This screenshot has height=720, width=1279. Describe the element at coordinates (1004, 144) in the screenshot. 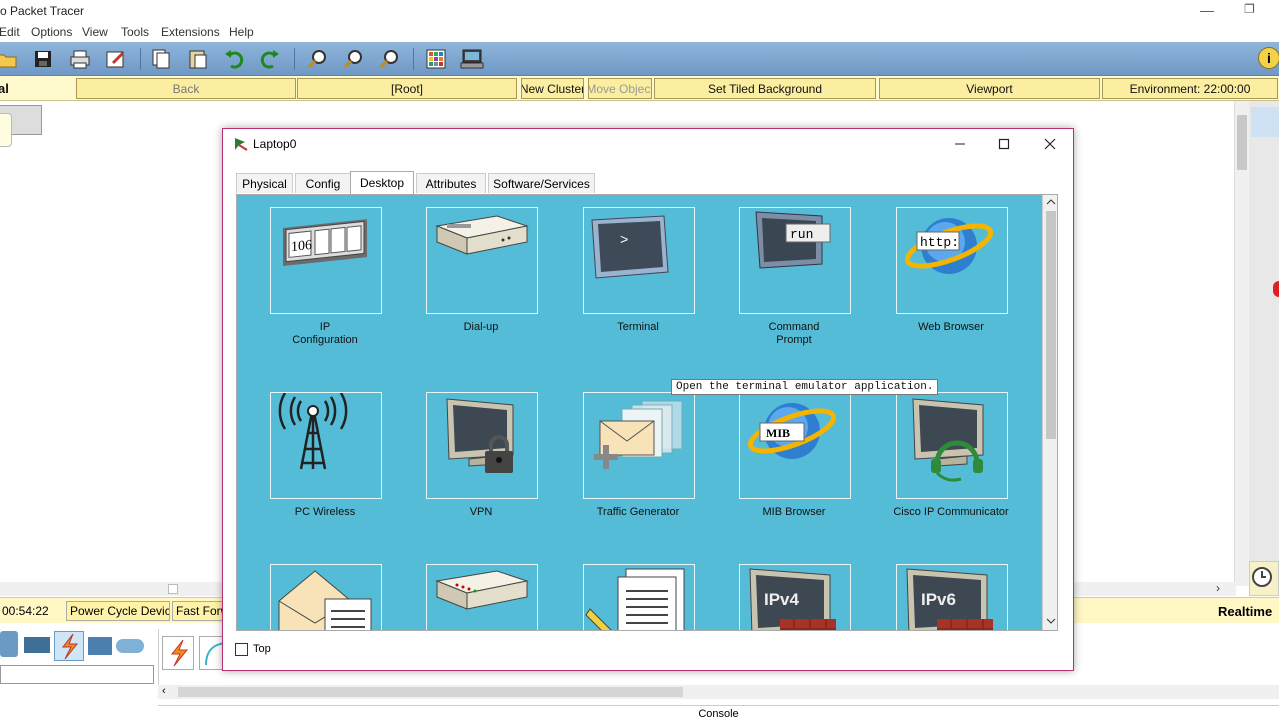

I see `dialog-maximize-button` at that location.